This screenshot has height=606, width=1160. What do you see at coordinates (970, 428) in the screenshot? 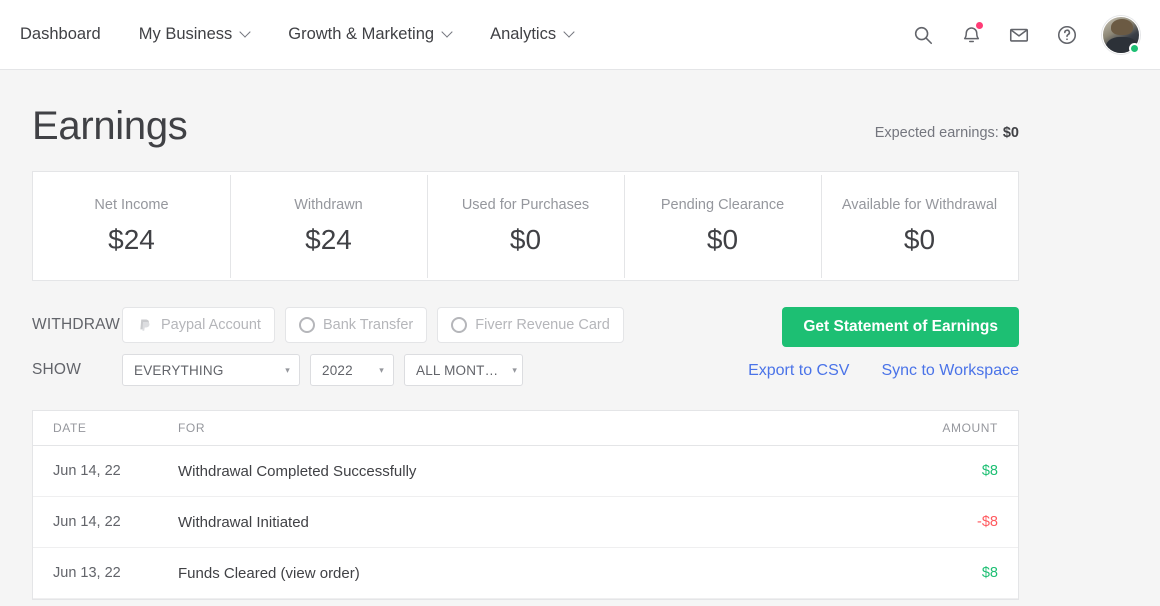
I see `column-header-amount: AMOUNT` at bounding box center [970, 428].